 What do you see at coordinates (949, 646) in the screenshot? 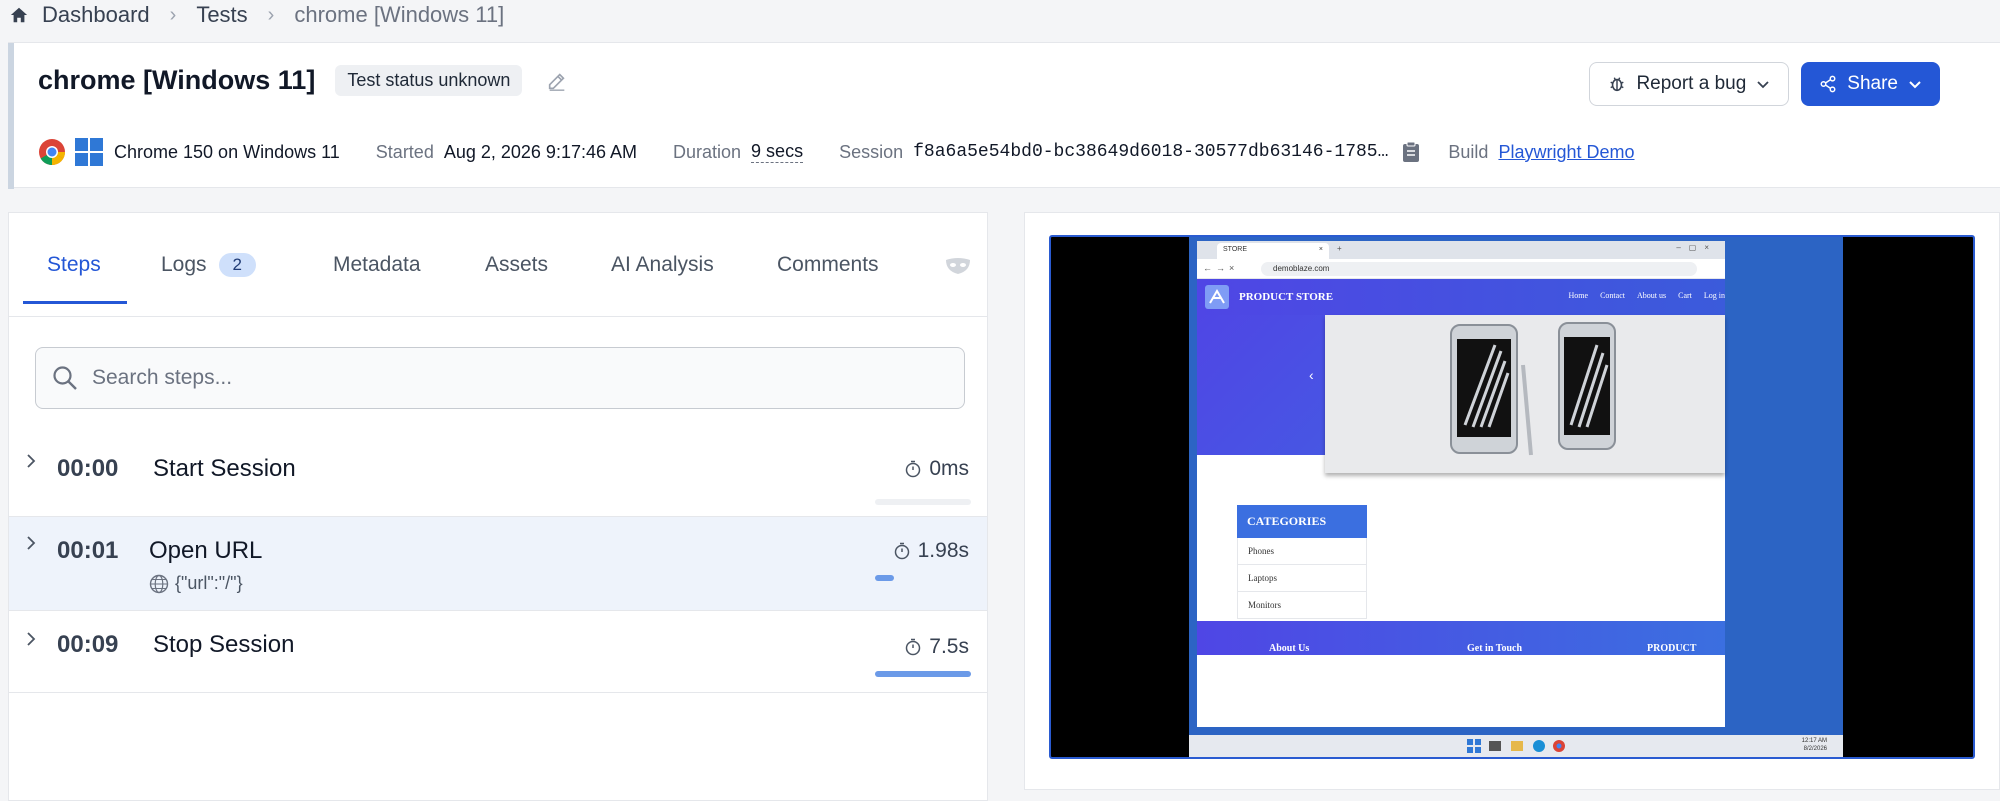
I see `step-duration: 7.5s` at bounding box center [949, 646].